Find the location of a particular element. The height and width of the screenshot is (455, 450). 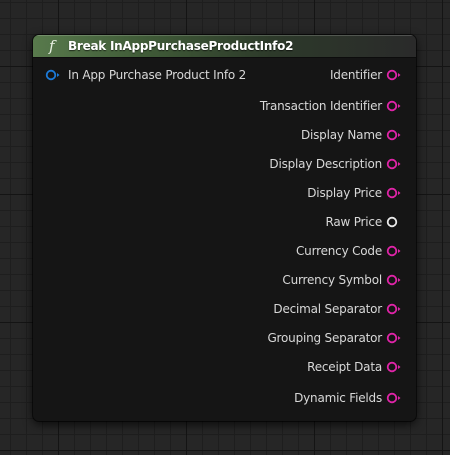

struct-input-pin-icon is located at coordinates (54, 75).